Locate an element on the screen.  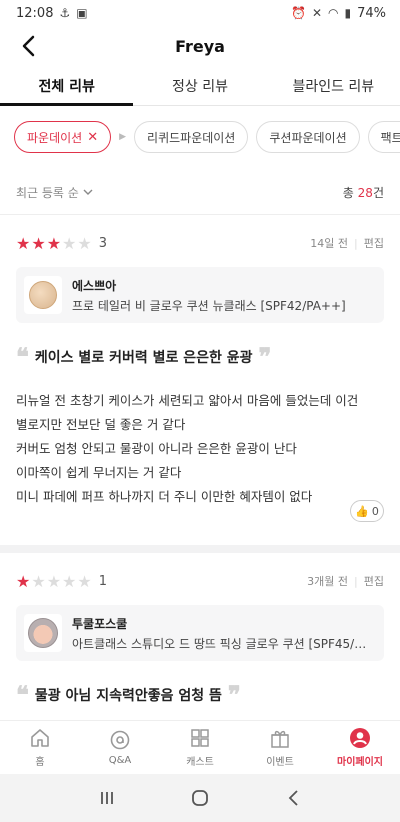
gallery-icon: ▣ is located at coordinates (82, 13).